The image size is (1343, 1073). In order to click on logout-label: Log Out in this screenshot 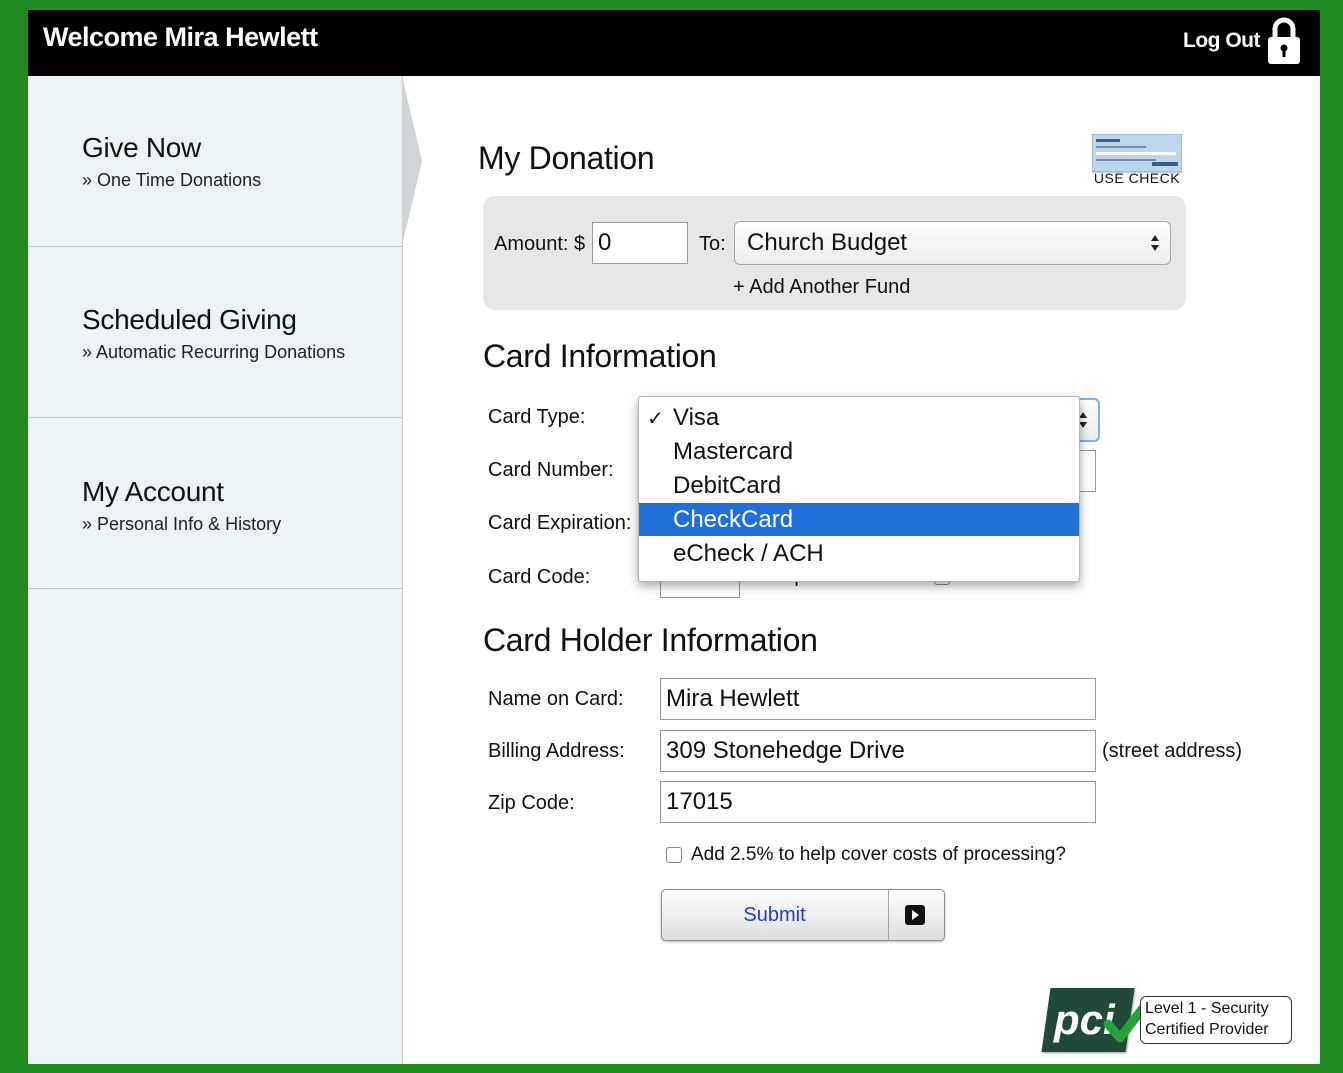, I will do `click(1221, 40)`.